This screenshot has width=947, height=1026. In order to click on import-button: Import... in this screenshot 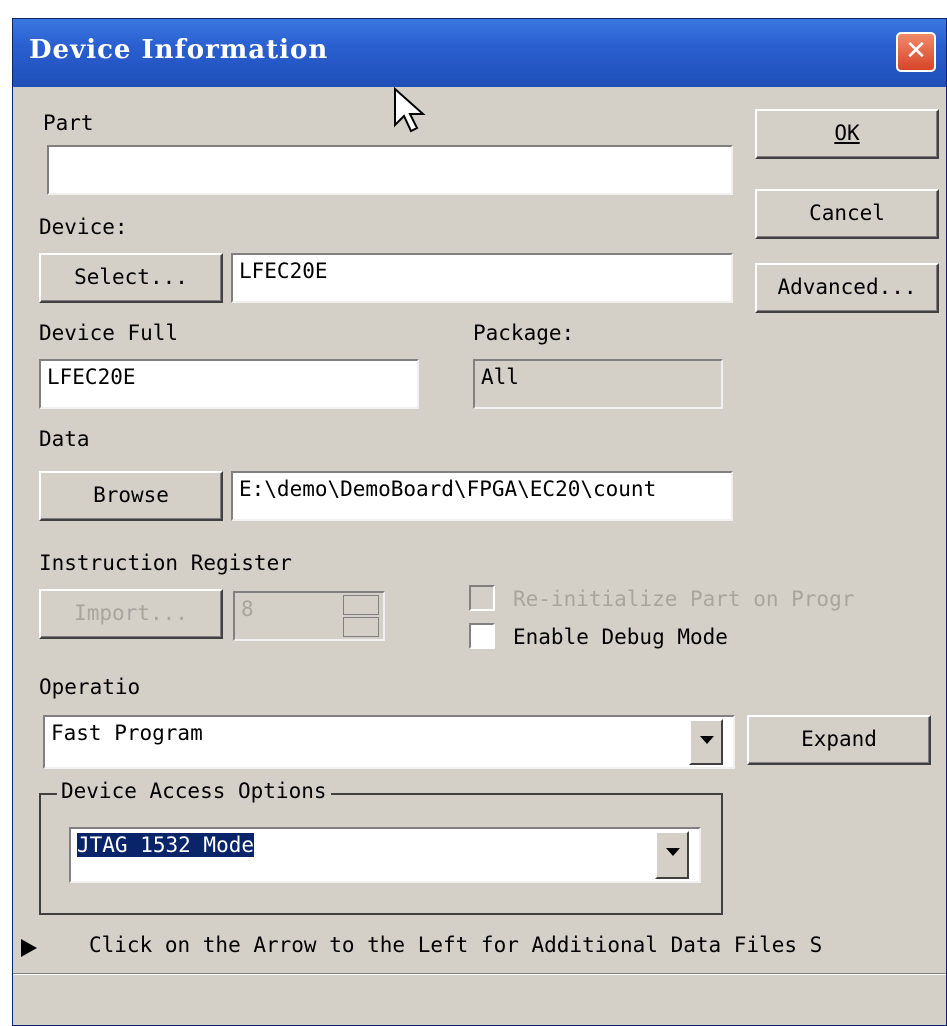, I will do `click(131, 614)`.